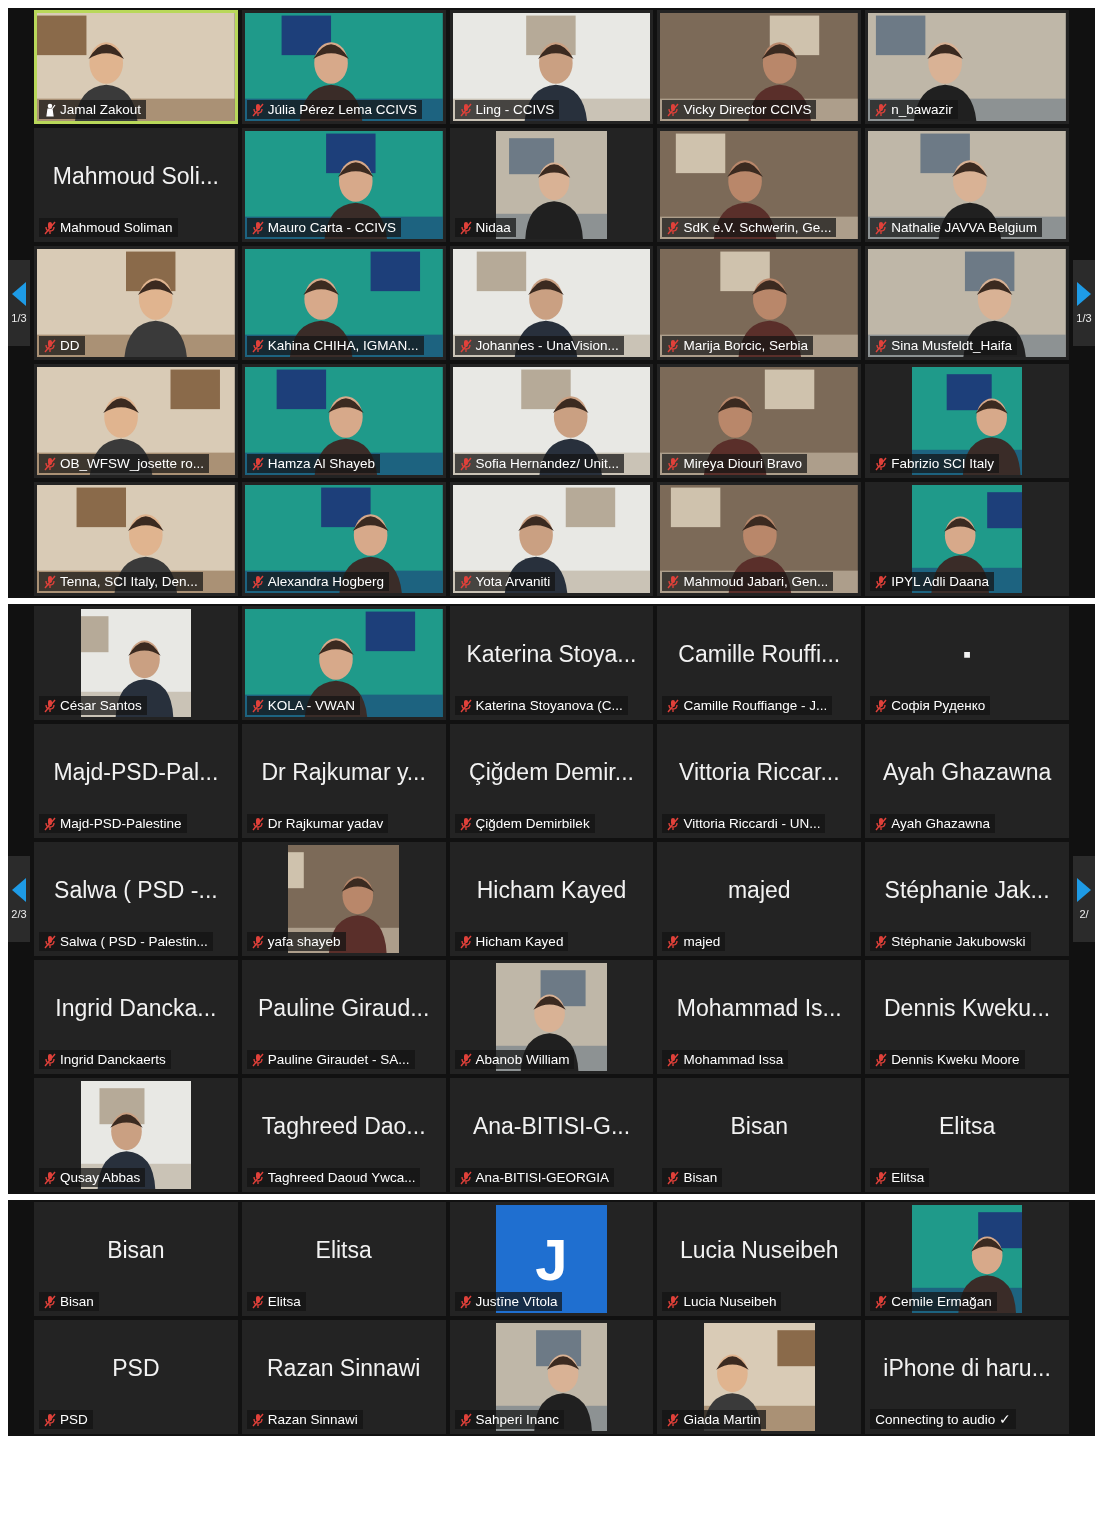 This screenshot has width=1103, height=1524. Describe the element at coordinates (343, 421) in the screenshot. I see `video-tile: Hamza Al Shayeb` at that location.